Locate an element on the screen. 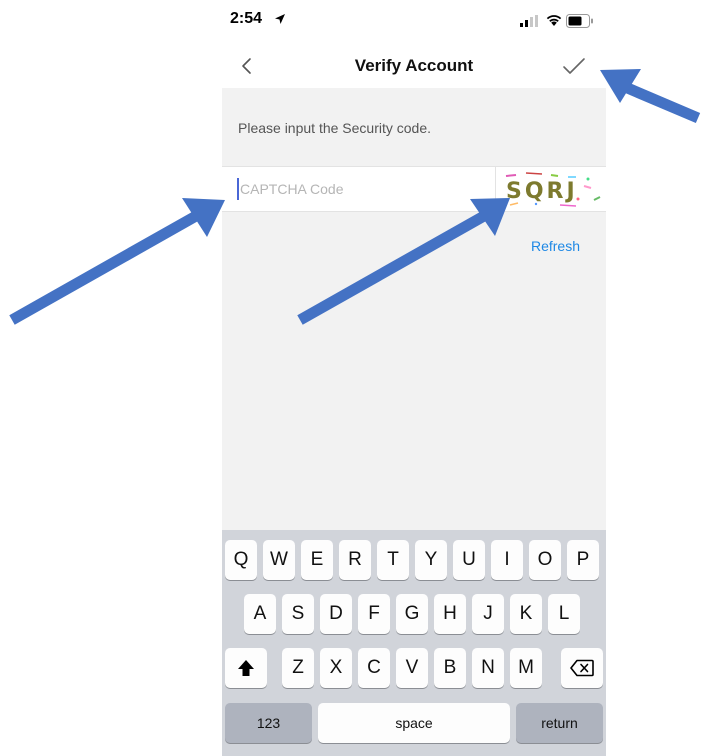 The image size is (702, 756). backspace-icon is located at coordinates (582, 668).